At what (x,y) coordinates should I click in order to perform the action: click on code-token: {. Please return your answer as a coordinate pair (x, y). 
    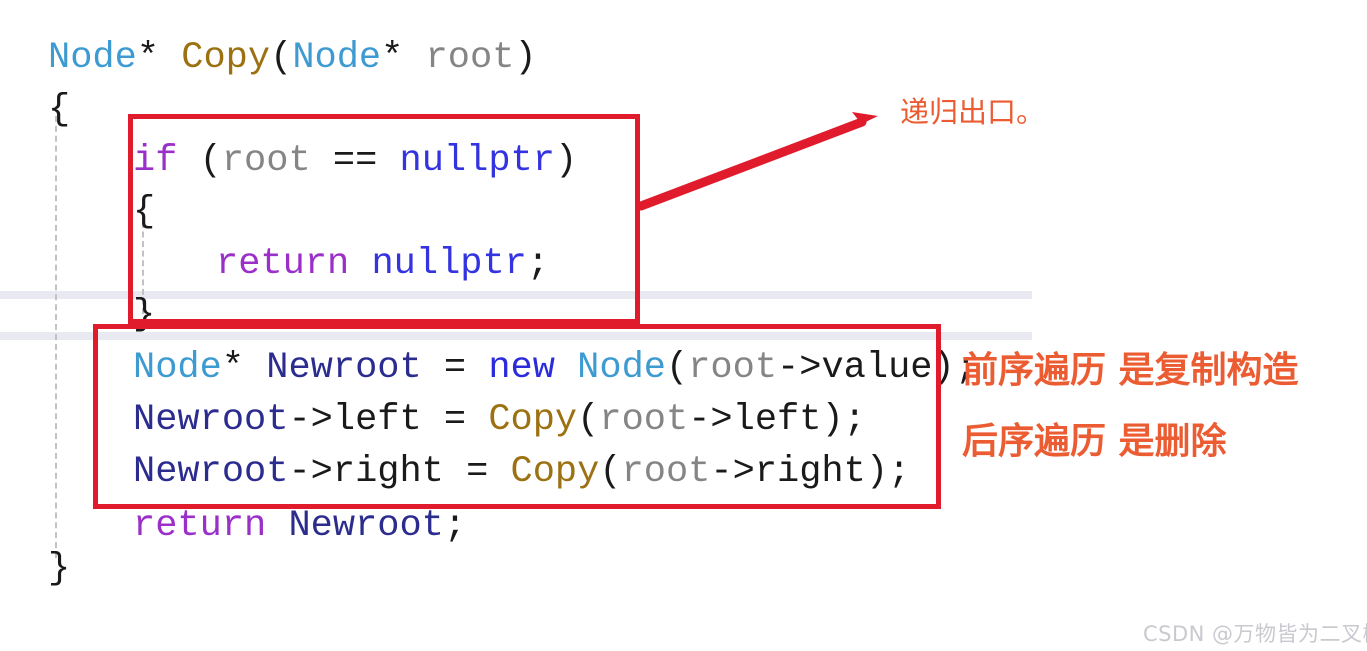
    Looking at the image, I should click on (59, 110).